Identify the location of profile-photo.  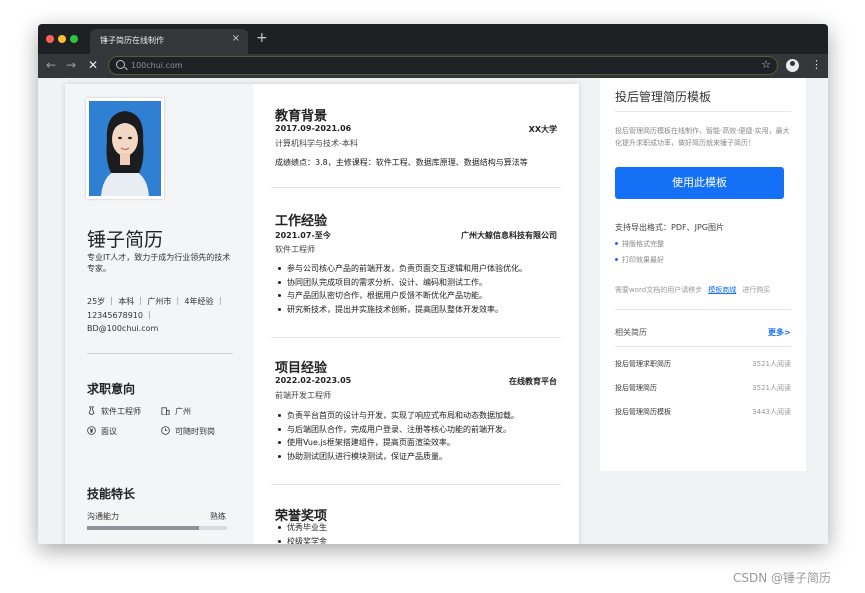
(125, 148).